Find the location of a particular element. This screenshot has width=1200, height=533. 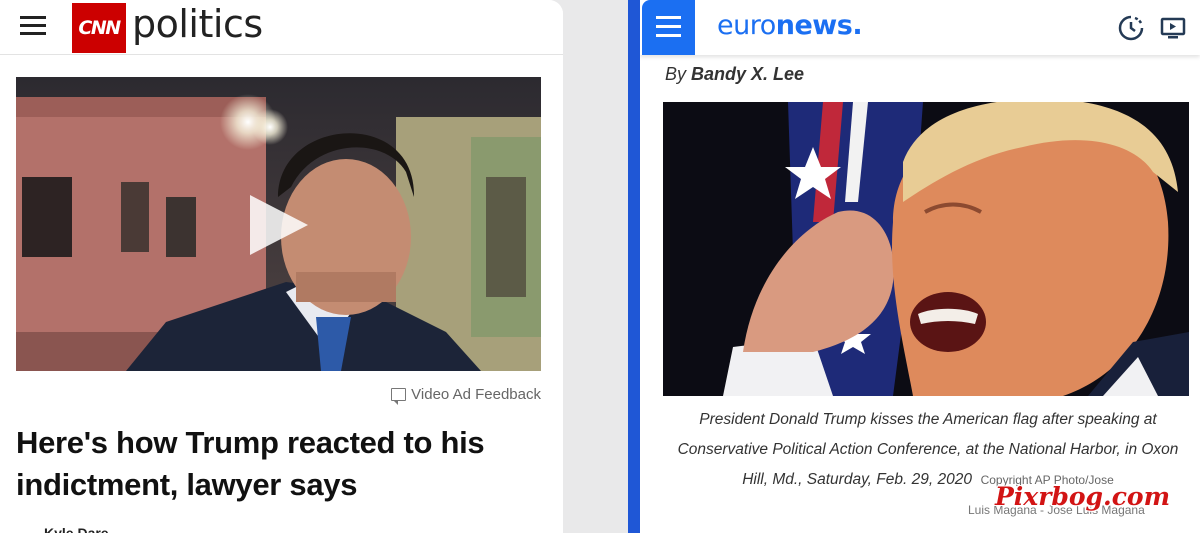

logo-news: news is located at coordinates (814, 25).